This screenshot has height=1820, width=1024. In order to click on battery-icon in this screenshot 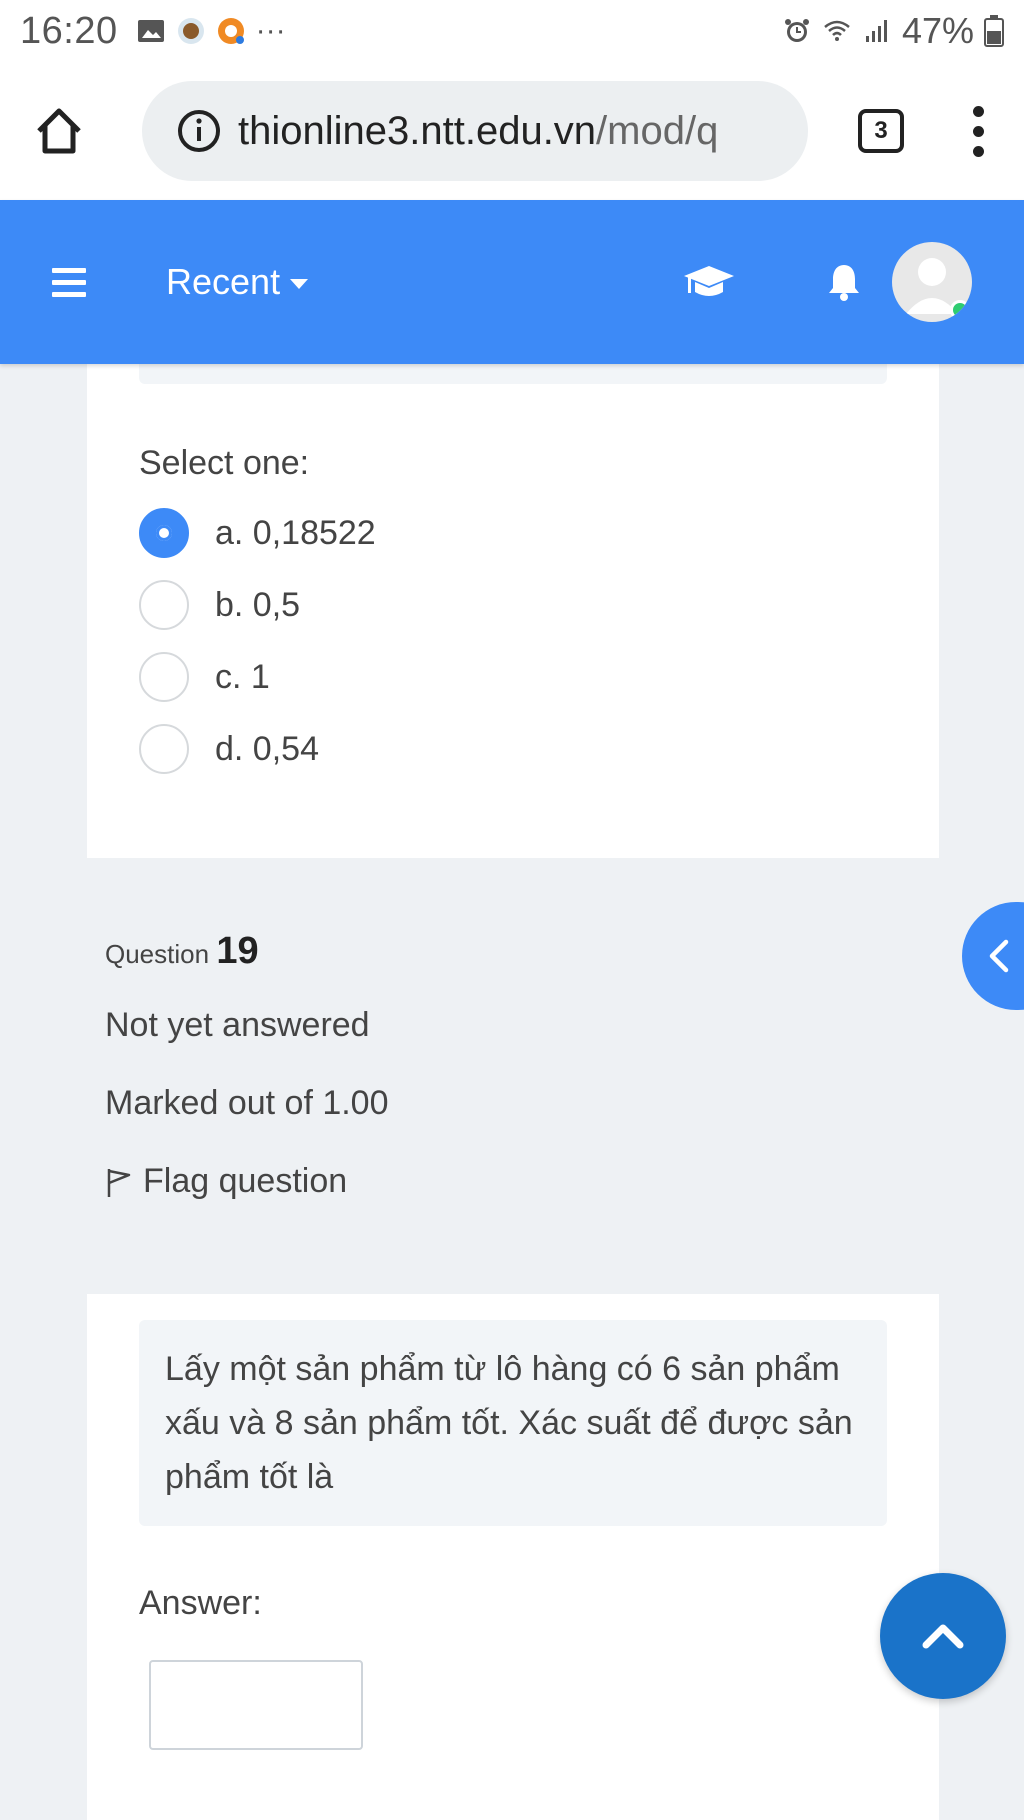, I will do `click(994, 31)`.